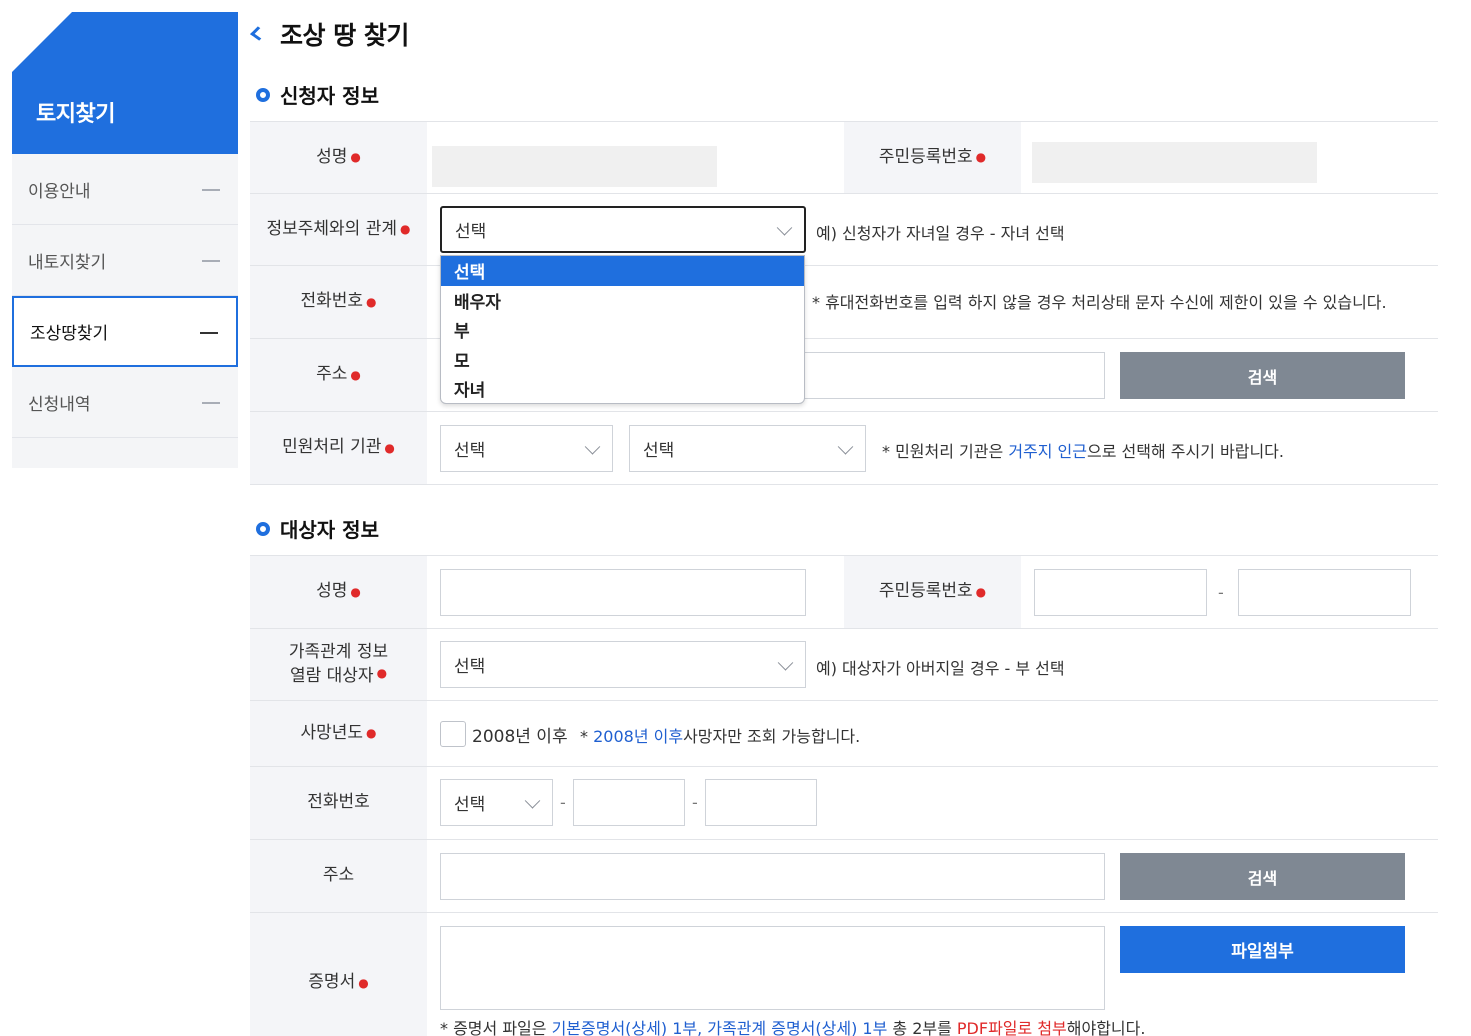 This screenshot has height=1036, width=1471. I want to click on applicant-rrn-field, so click(1174, 162).